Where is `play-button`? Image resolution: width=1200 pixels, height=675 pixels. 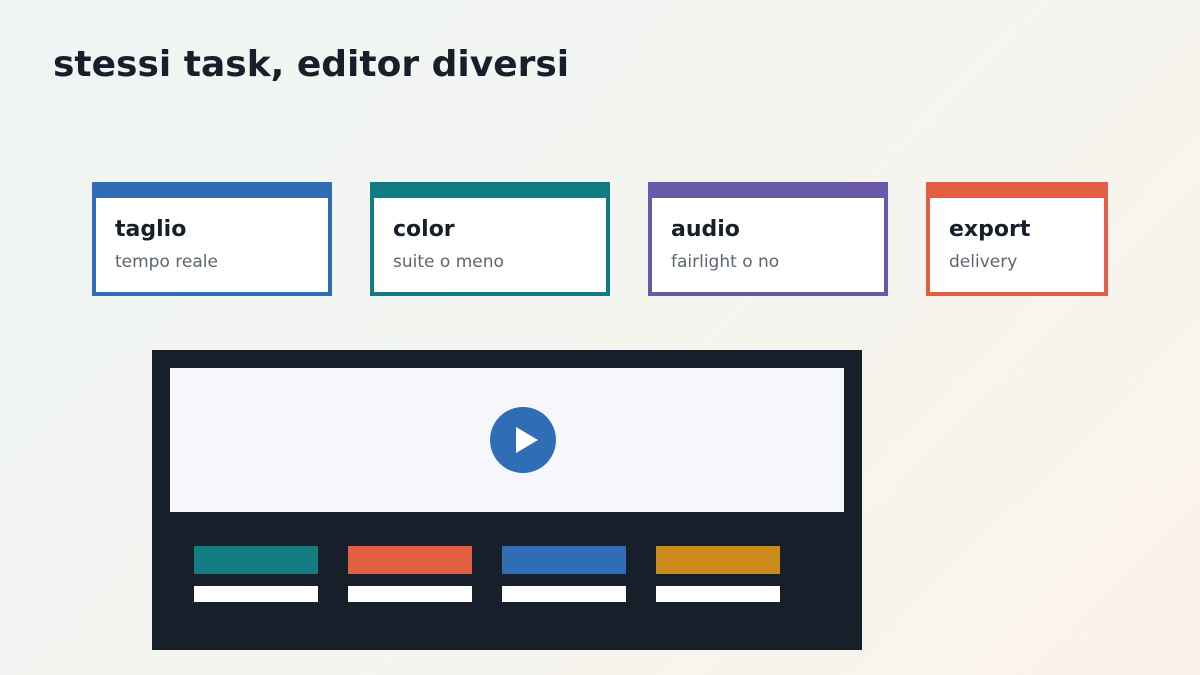
play-button is located at coordinates (523, 440).